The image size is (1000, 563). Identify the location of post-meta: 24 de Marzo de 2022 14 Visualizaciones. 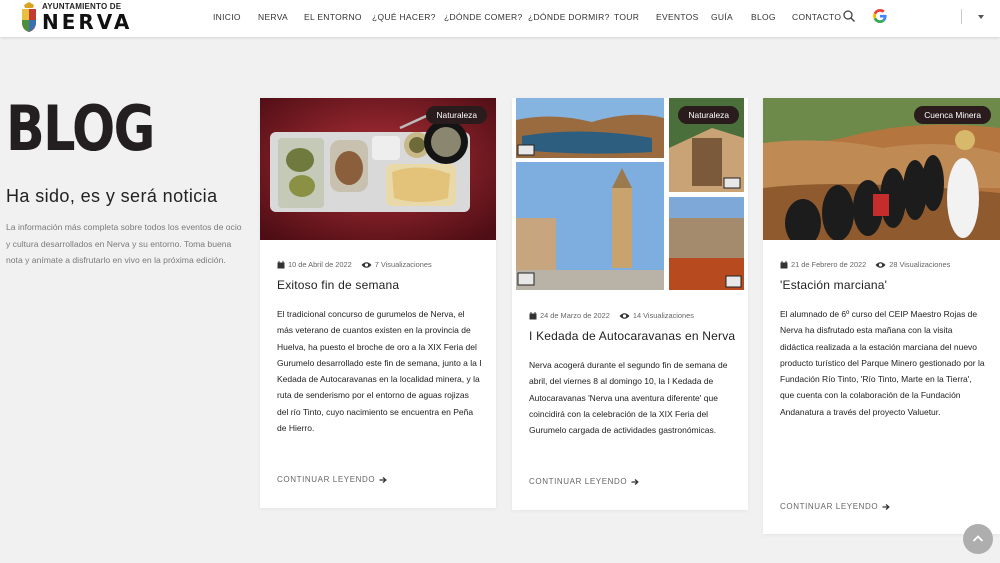
(611, 315).